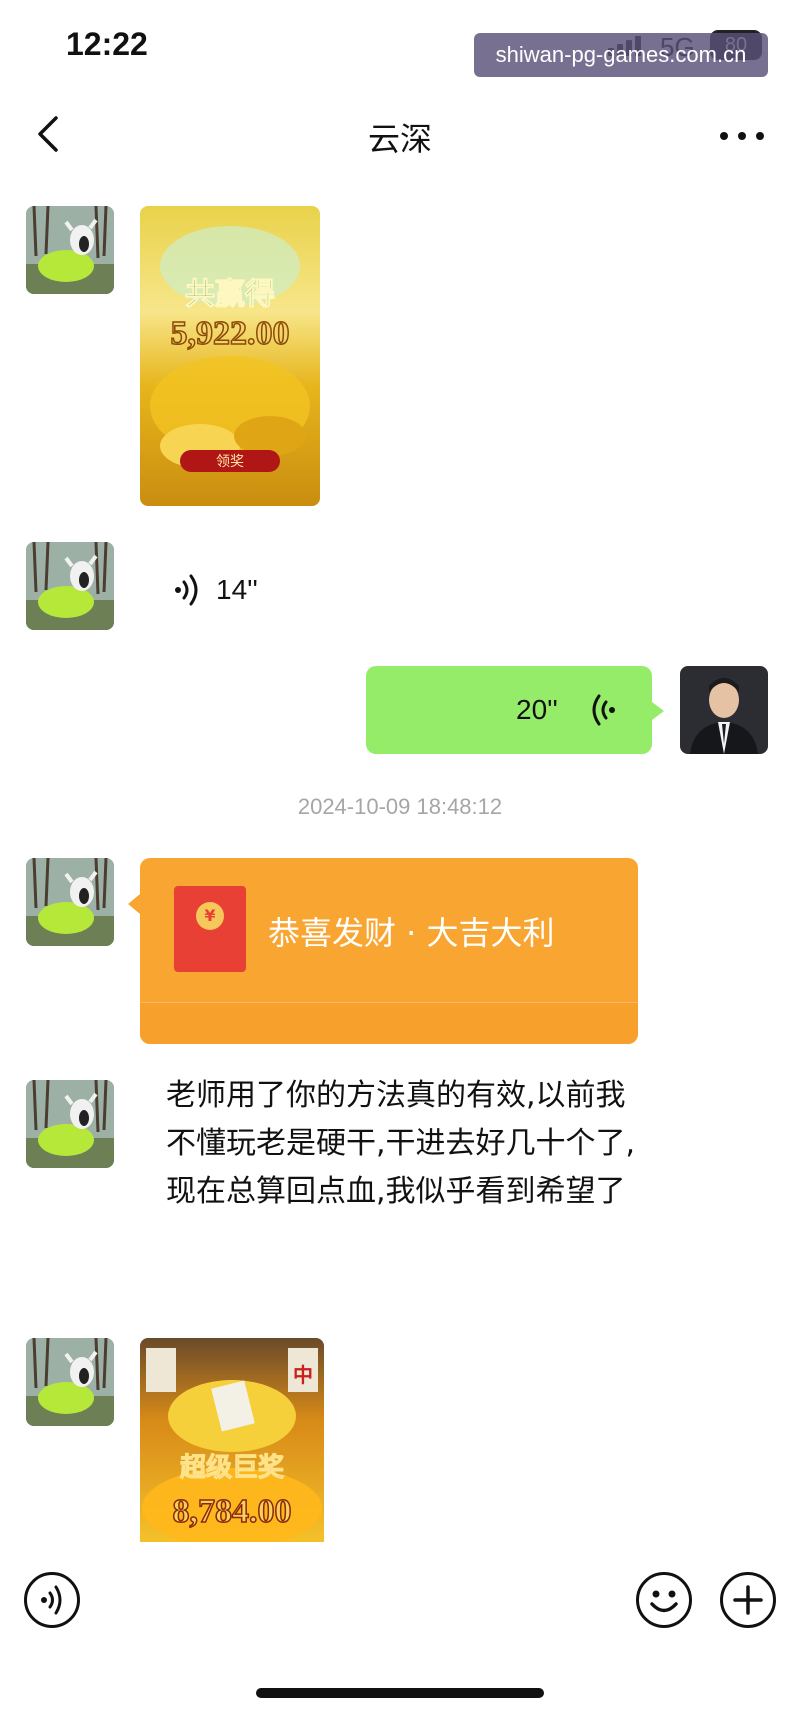 The width and height of the screenshot is (800, 1710). I want to click on home-indicator, so click(400, 1693).